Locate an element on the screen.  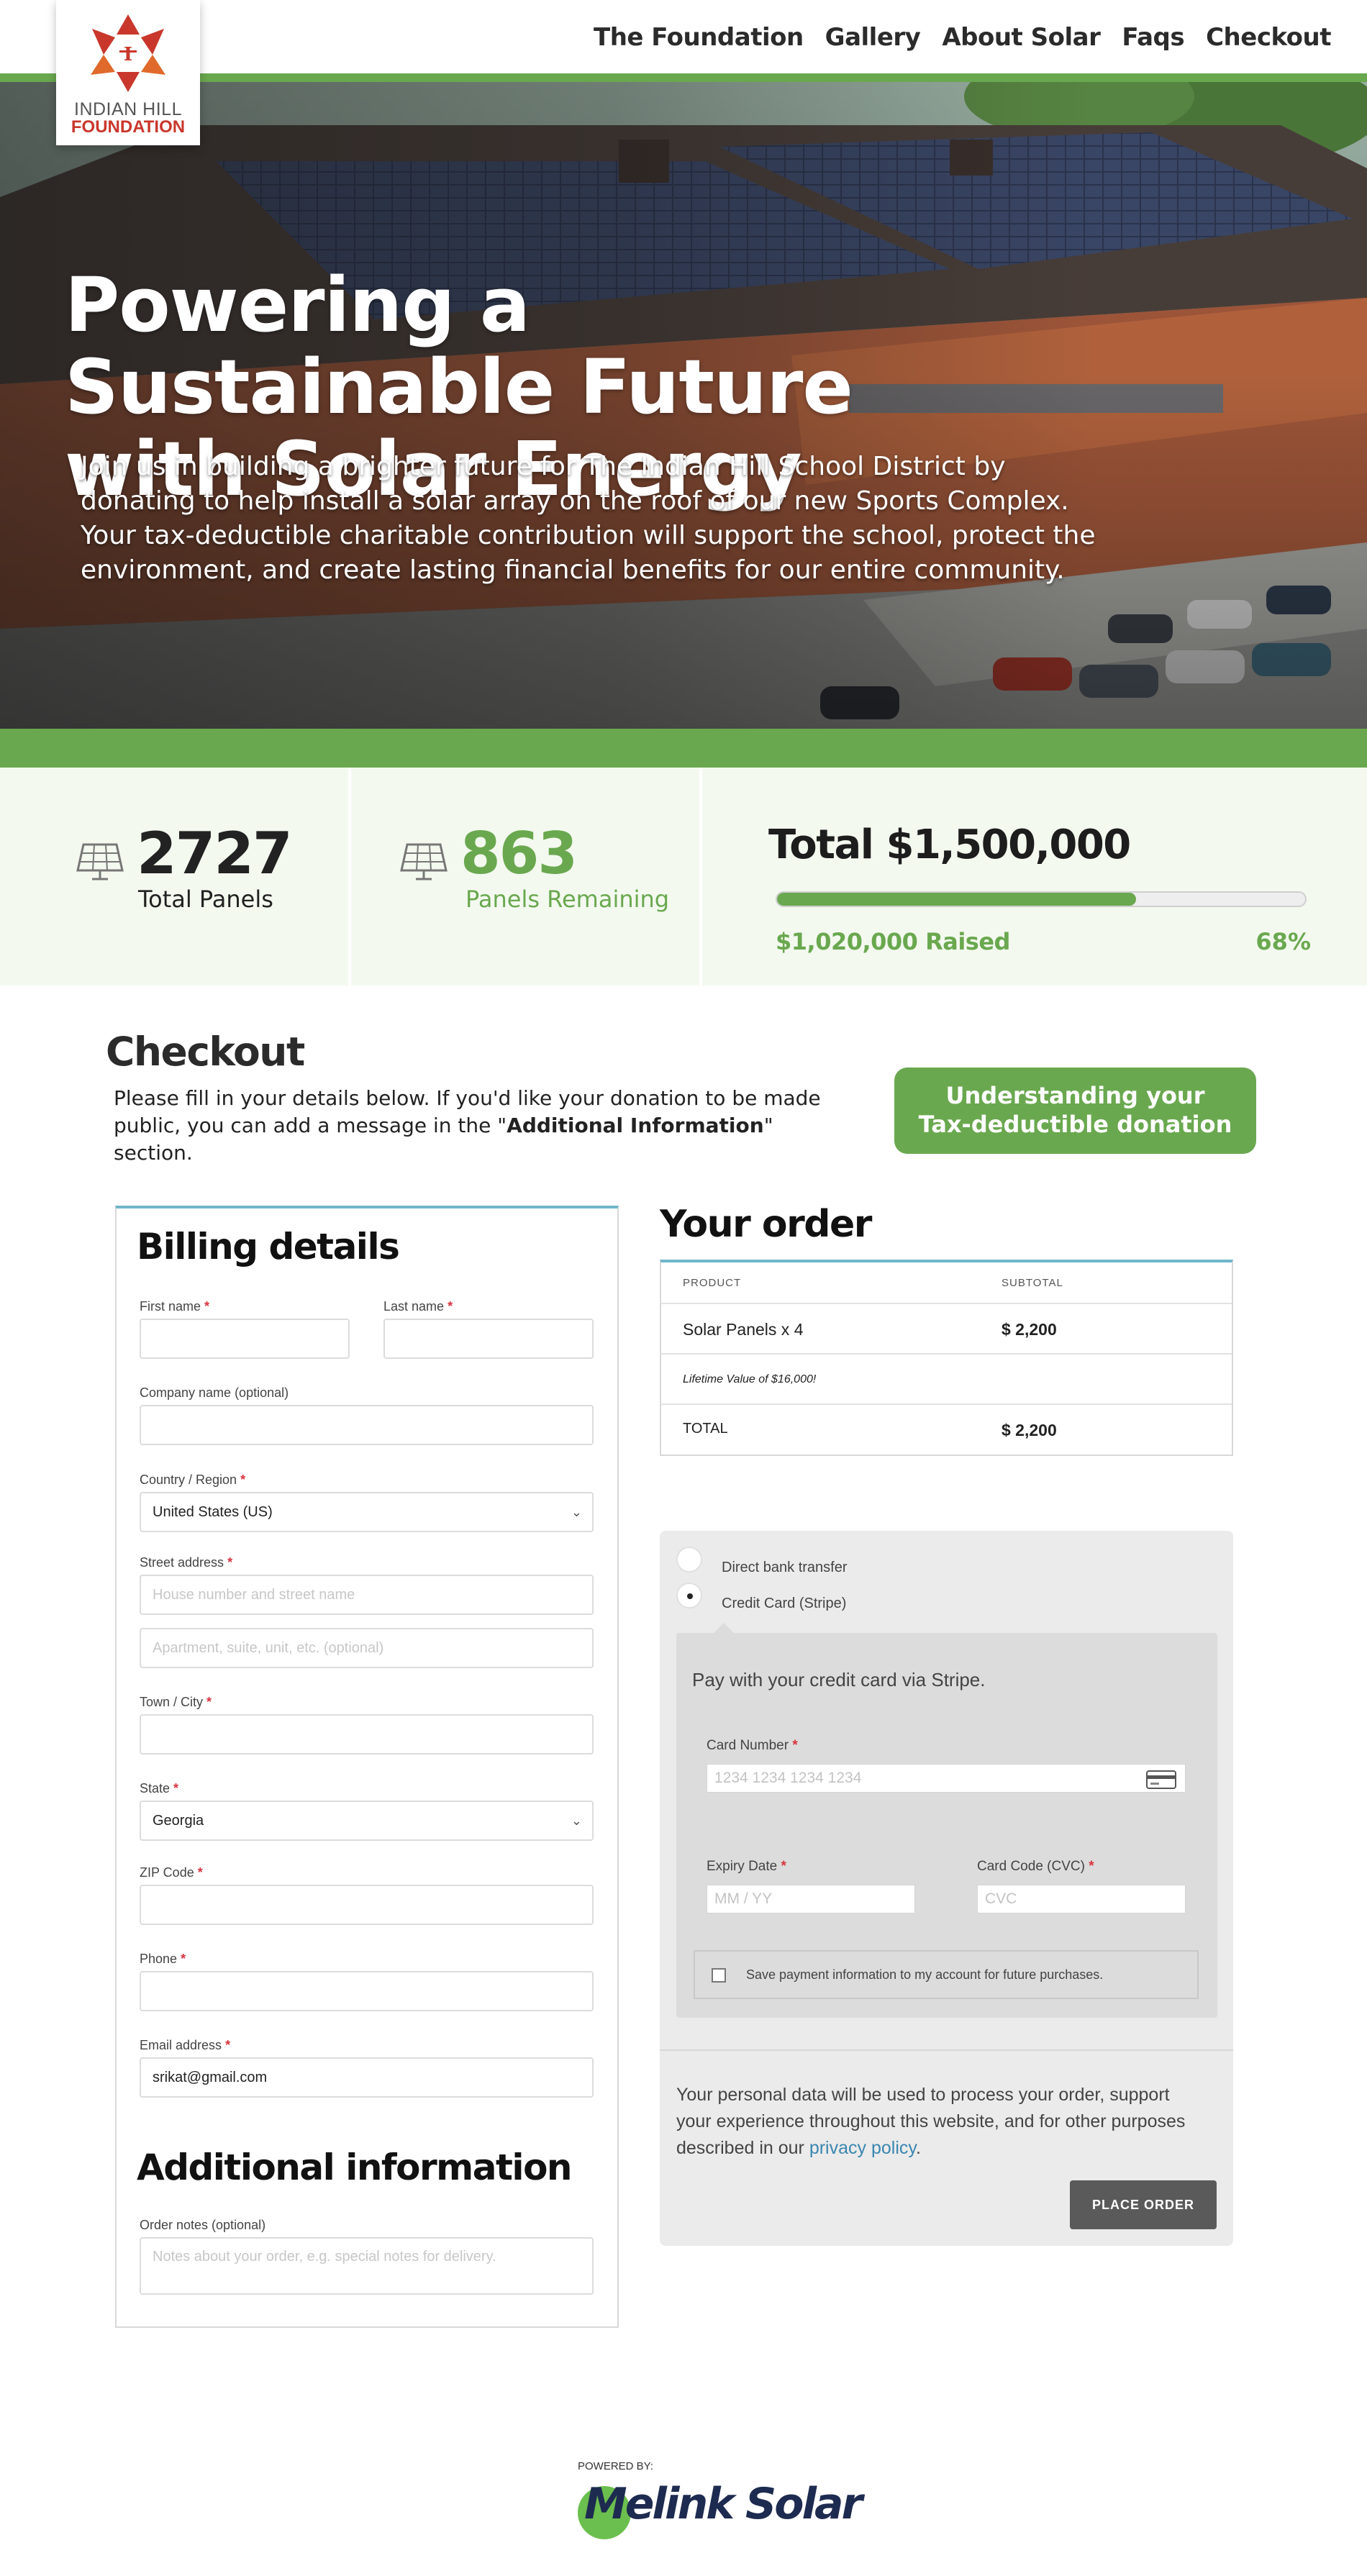
total-panels-value: 2727 is located at coordinates (215, 853).